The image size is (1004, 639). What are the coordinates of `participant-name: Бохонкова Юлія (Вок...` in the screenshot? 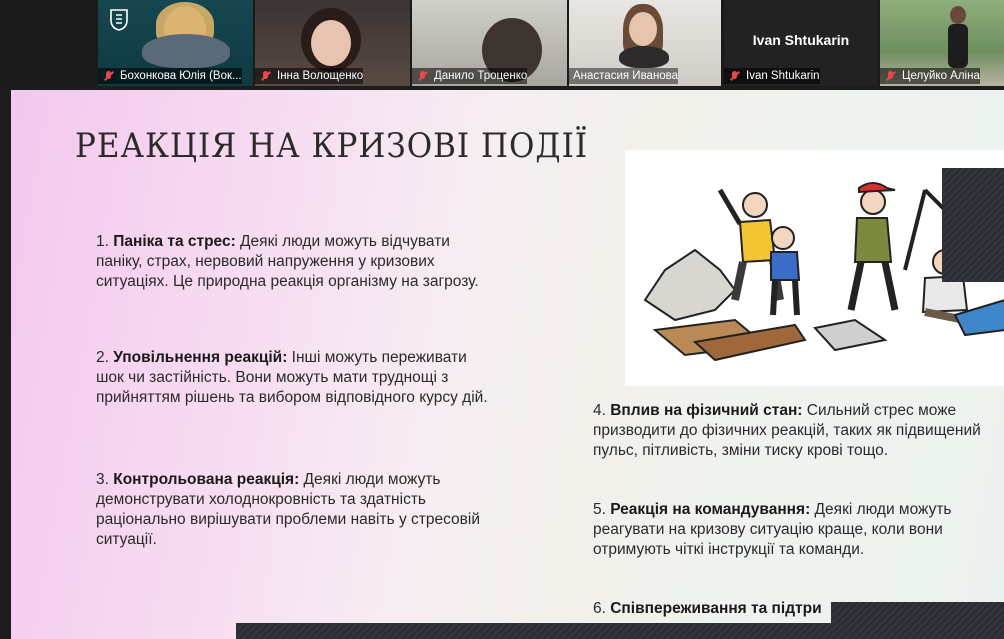 It's located at (181, 76).